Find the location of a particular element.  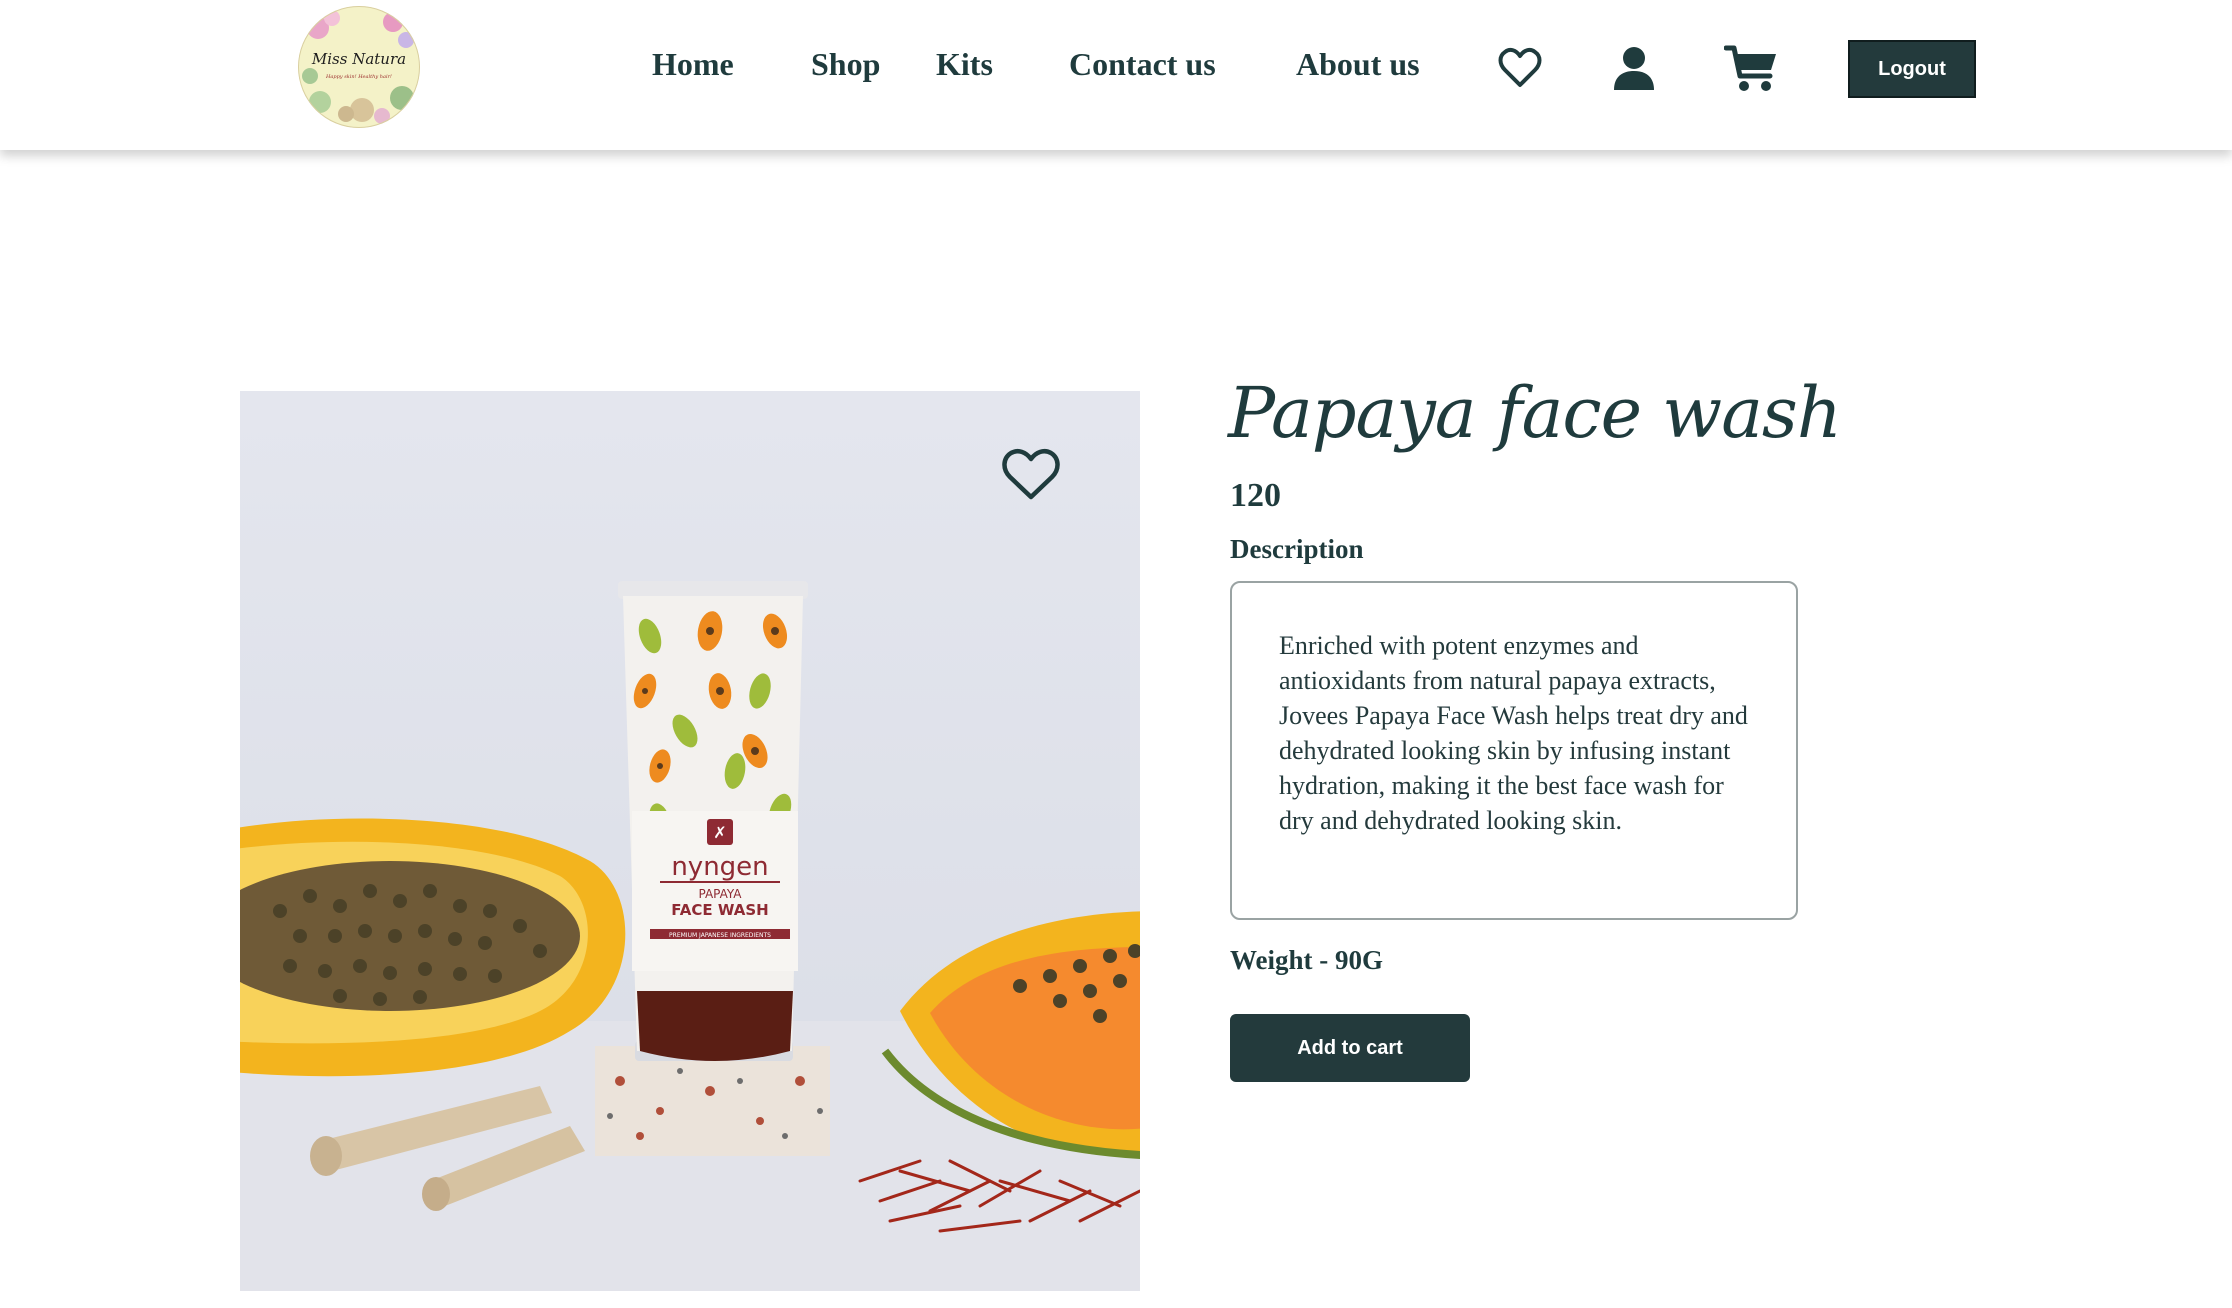

tube-line3: PREMIUM JAPANESE INGREDIENTS is located at coordinates (720, 935).